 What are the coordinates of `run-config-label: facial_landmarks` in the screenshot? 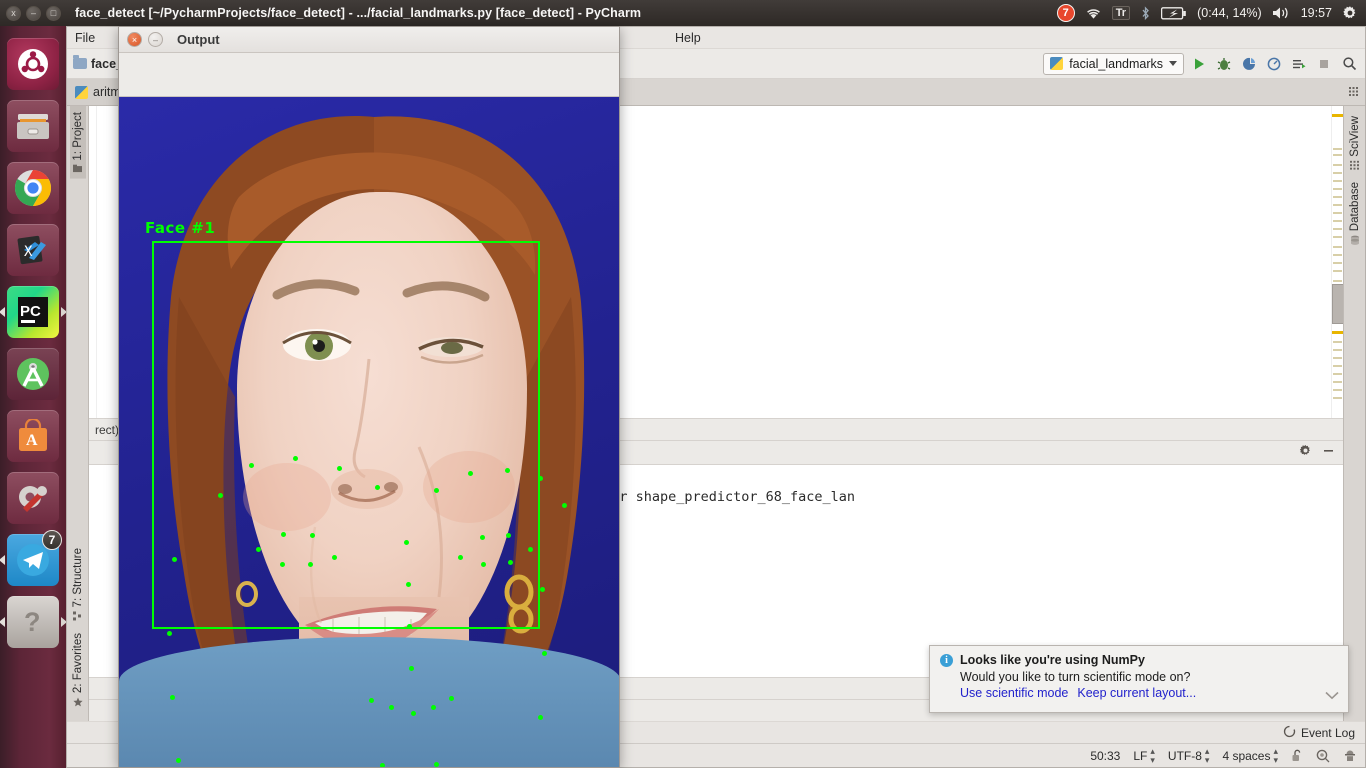 It's located at (1116, 63).